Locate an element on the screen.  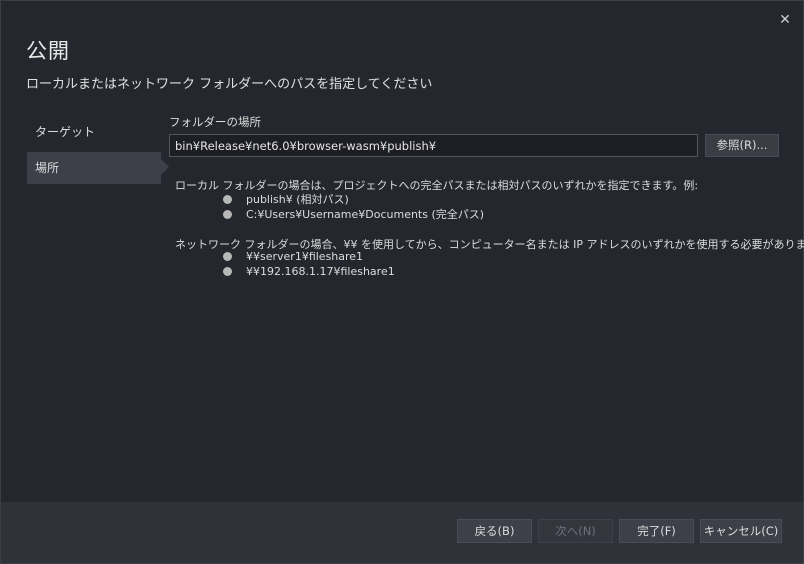
example-text: C:¥Users¥Username¥Documents (完全パス) is located at coordinates (365, 214).